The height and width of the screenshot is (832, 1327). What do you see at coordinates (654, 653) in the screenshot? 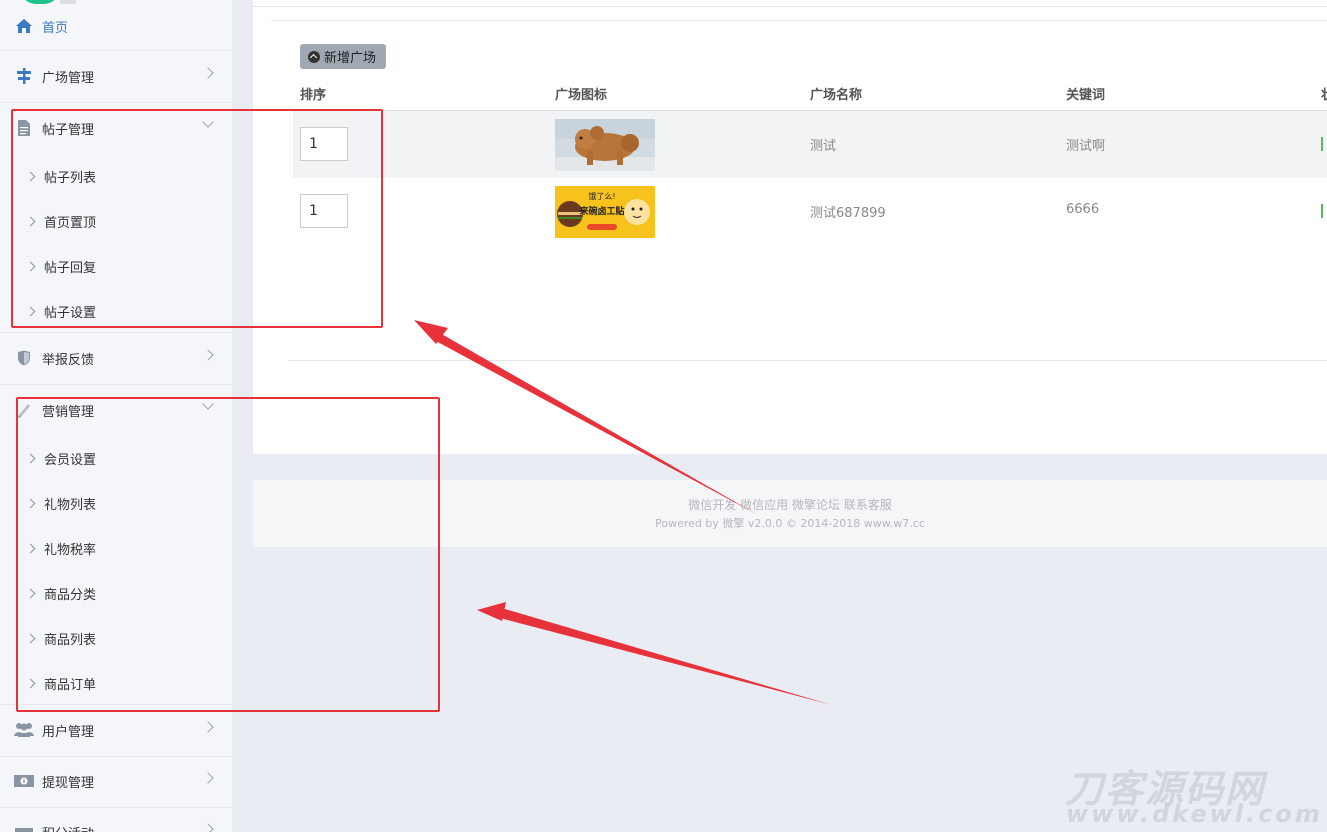
I see `annotation-arrow-lower` at bounding box center [654, 653].